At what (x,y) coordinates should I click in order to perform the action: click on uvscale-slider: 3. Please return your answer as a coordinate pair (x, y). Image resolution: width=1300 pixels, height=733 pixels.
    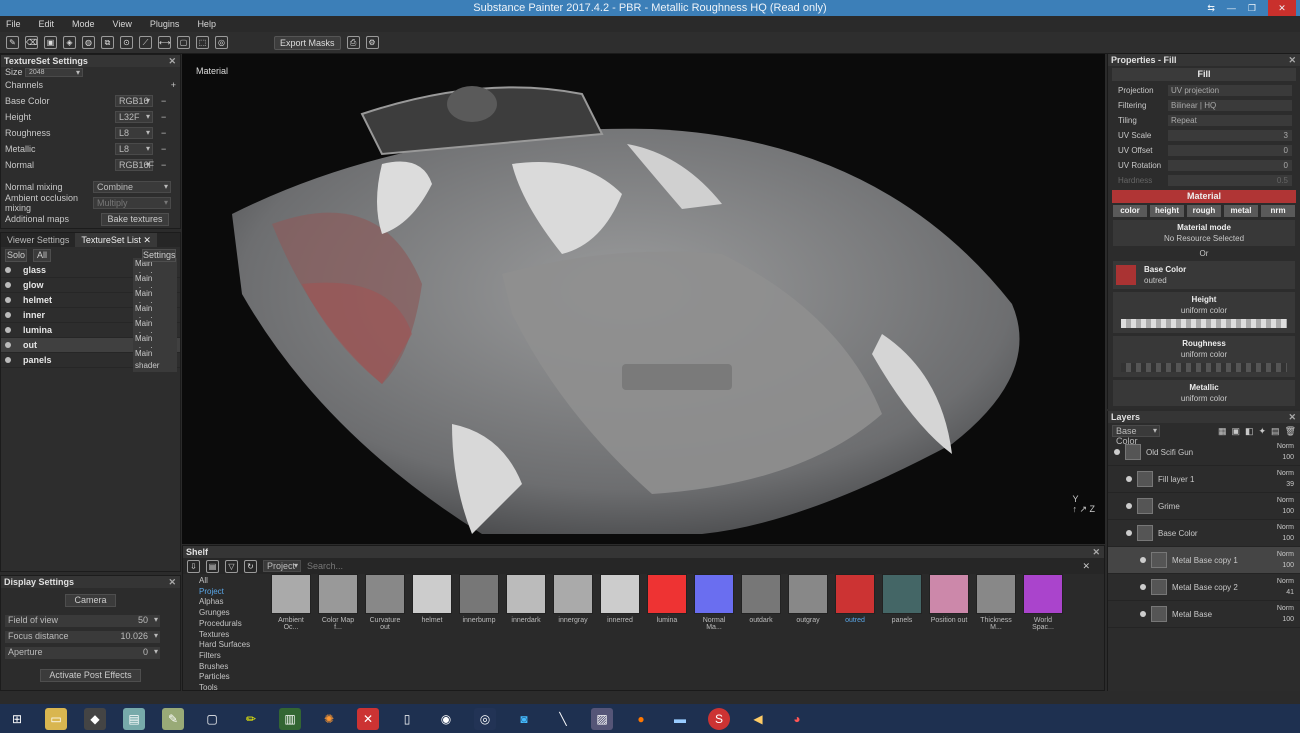
    Looking at the image, I should click on (1230, 135).